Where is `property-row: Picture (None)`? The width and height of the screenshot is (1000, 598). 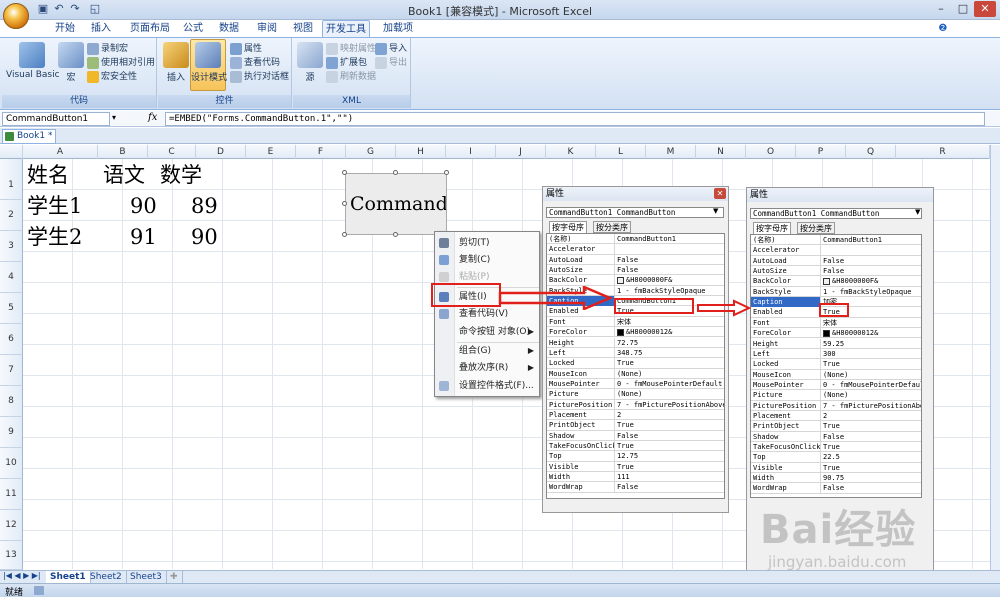 property-row: Picture (None) is located at coordinates (635, 394).